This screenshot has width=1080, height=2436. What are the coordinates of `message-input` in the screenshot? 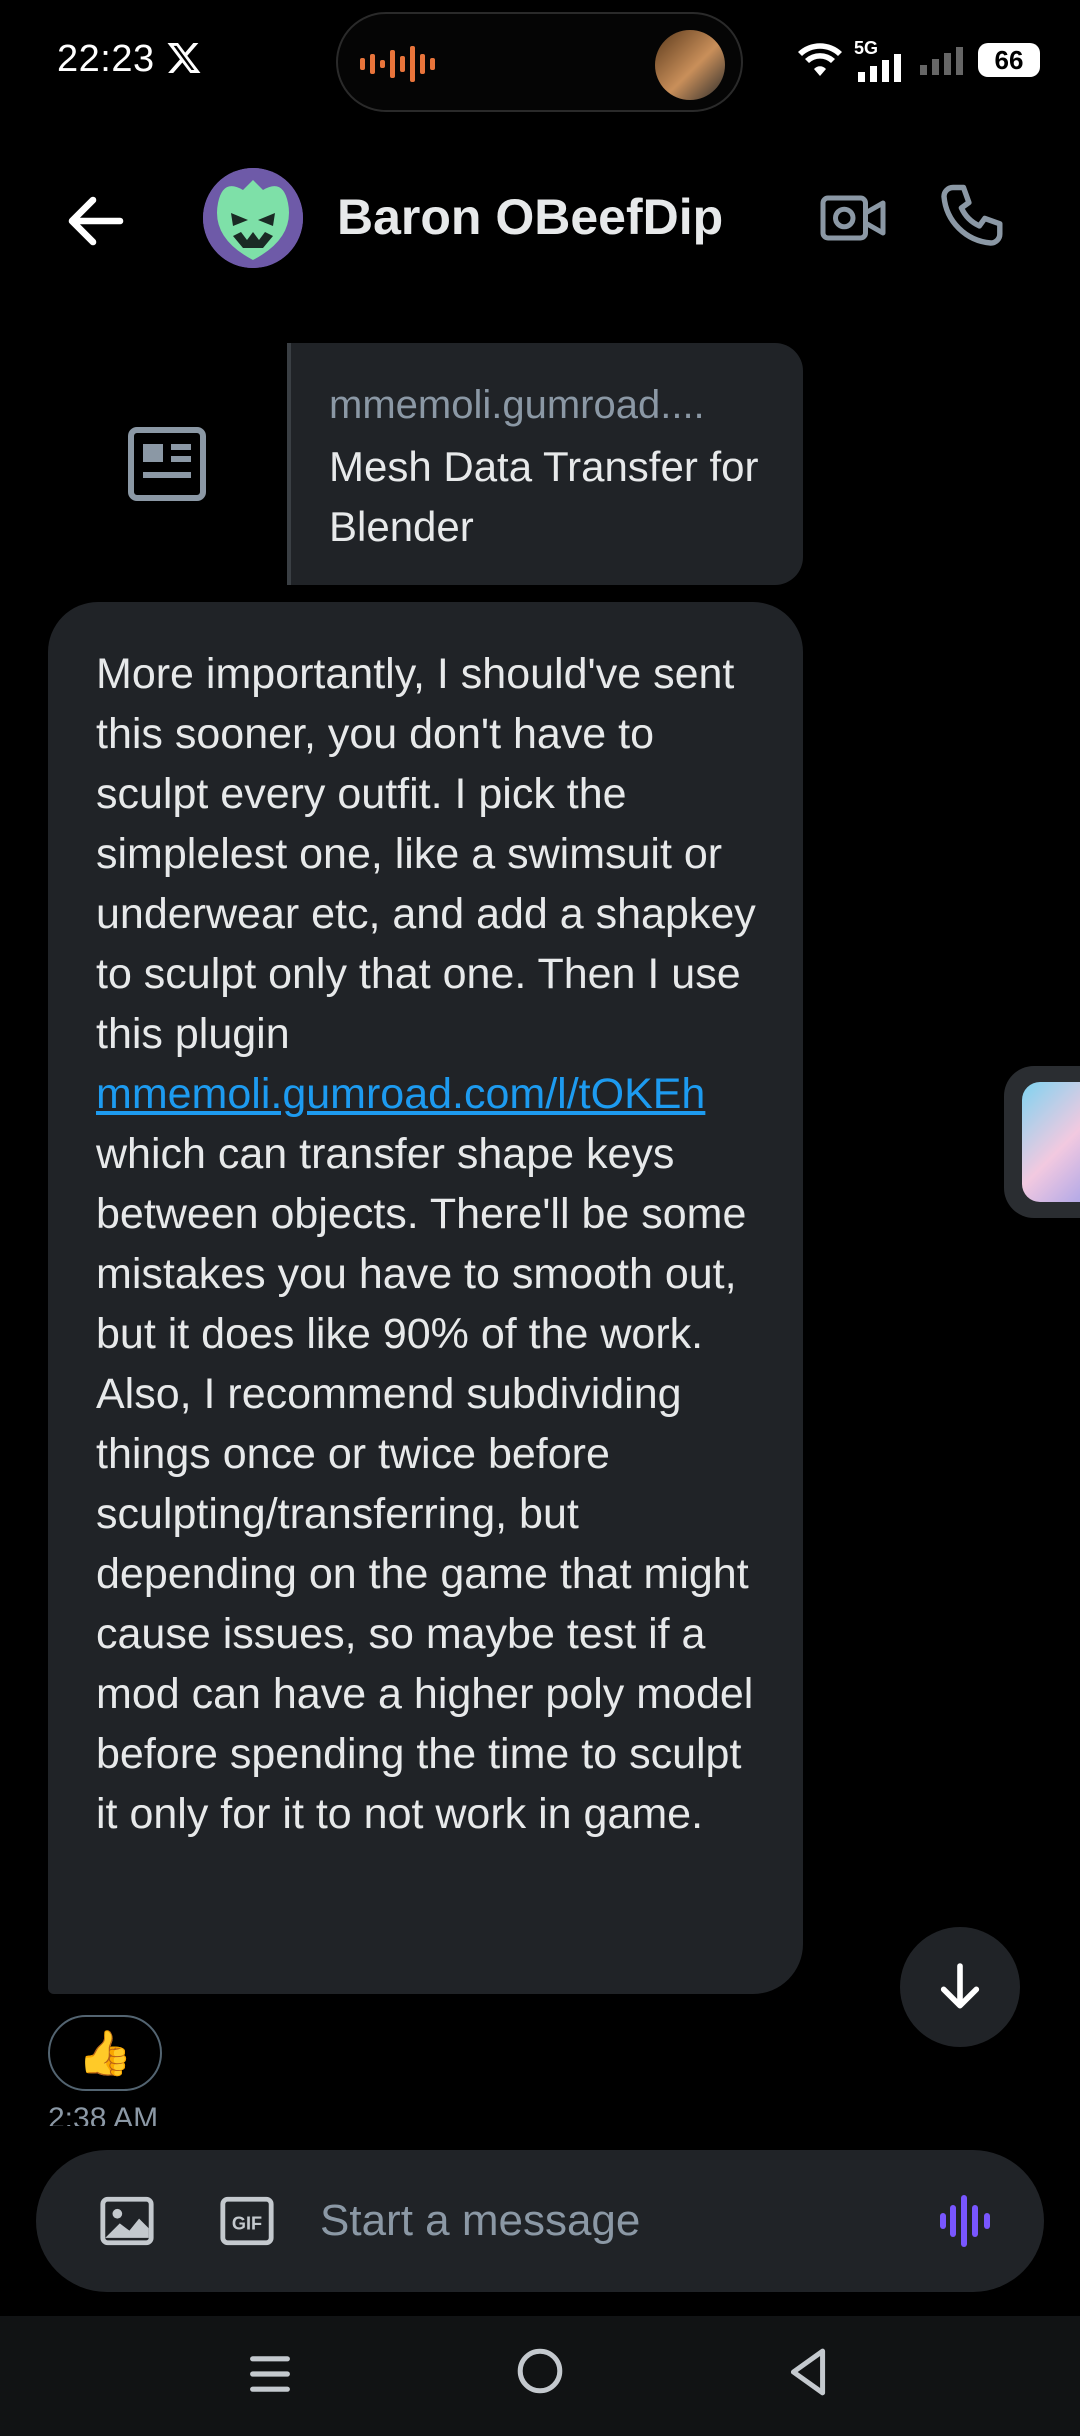 It's located at (620, 2221).